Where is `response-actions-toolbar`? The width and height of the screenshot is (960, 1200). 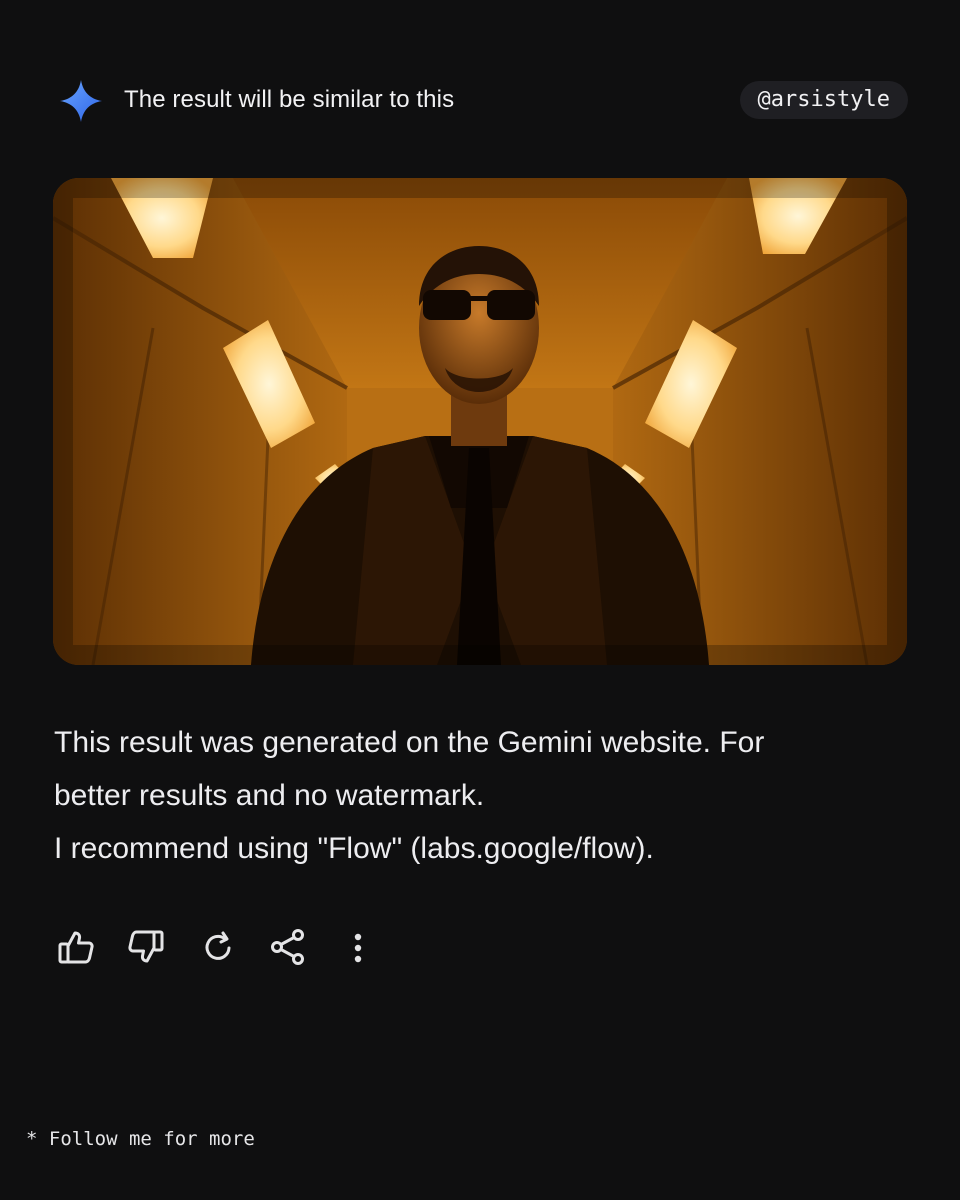 response-actions-toolbar is located at coordinates (224, 947).